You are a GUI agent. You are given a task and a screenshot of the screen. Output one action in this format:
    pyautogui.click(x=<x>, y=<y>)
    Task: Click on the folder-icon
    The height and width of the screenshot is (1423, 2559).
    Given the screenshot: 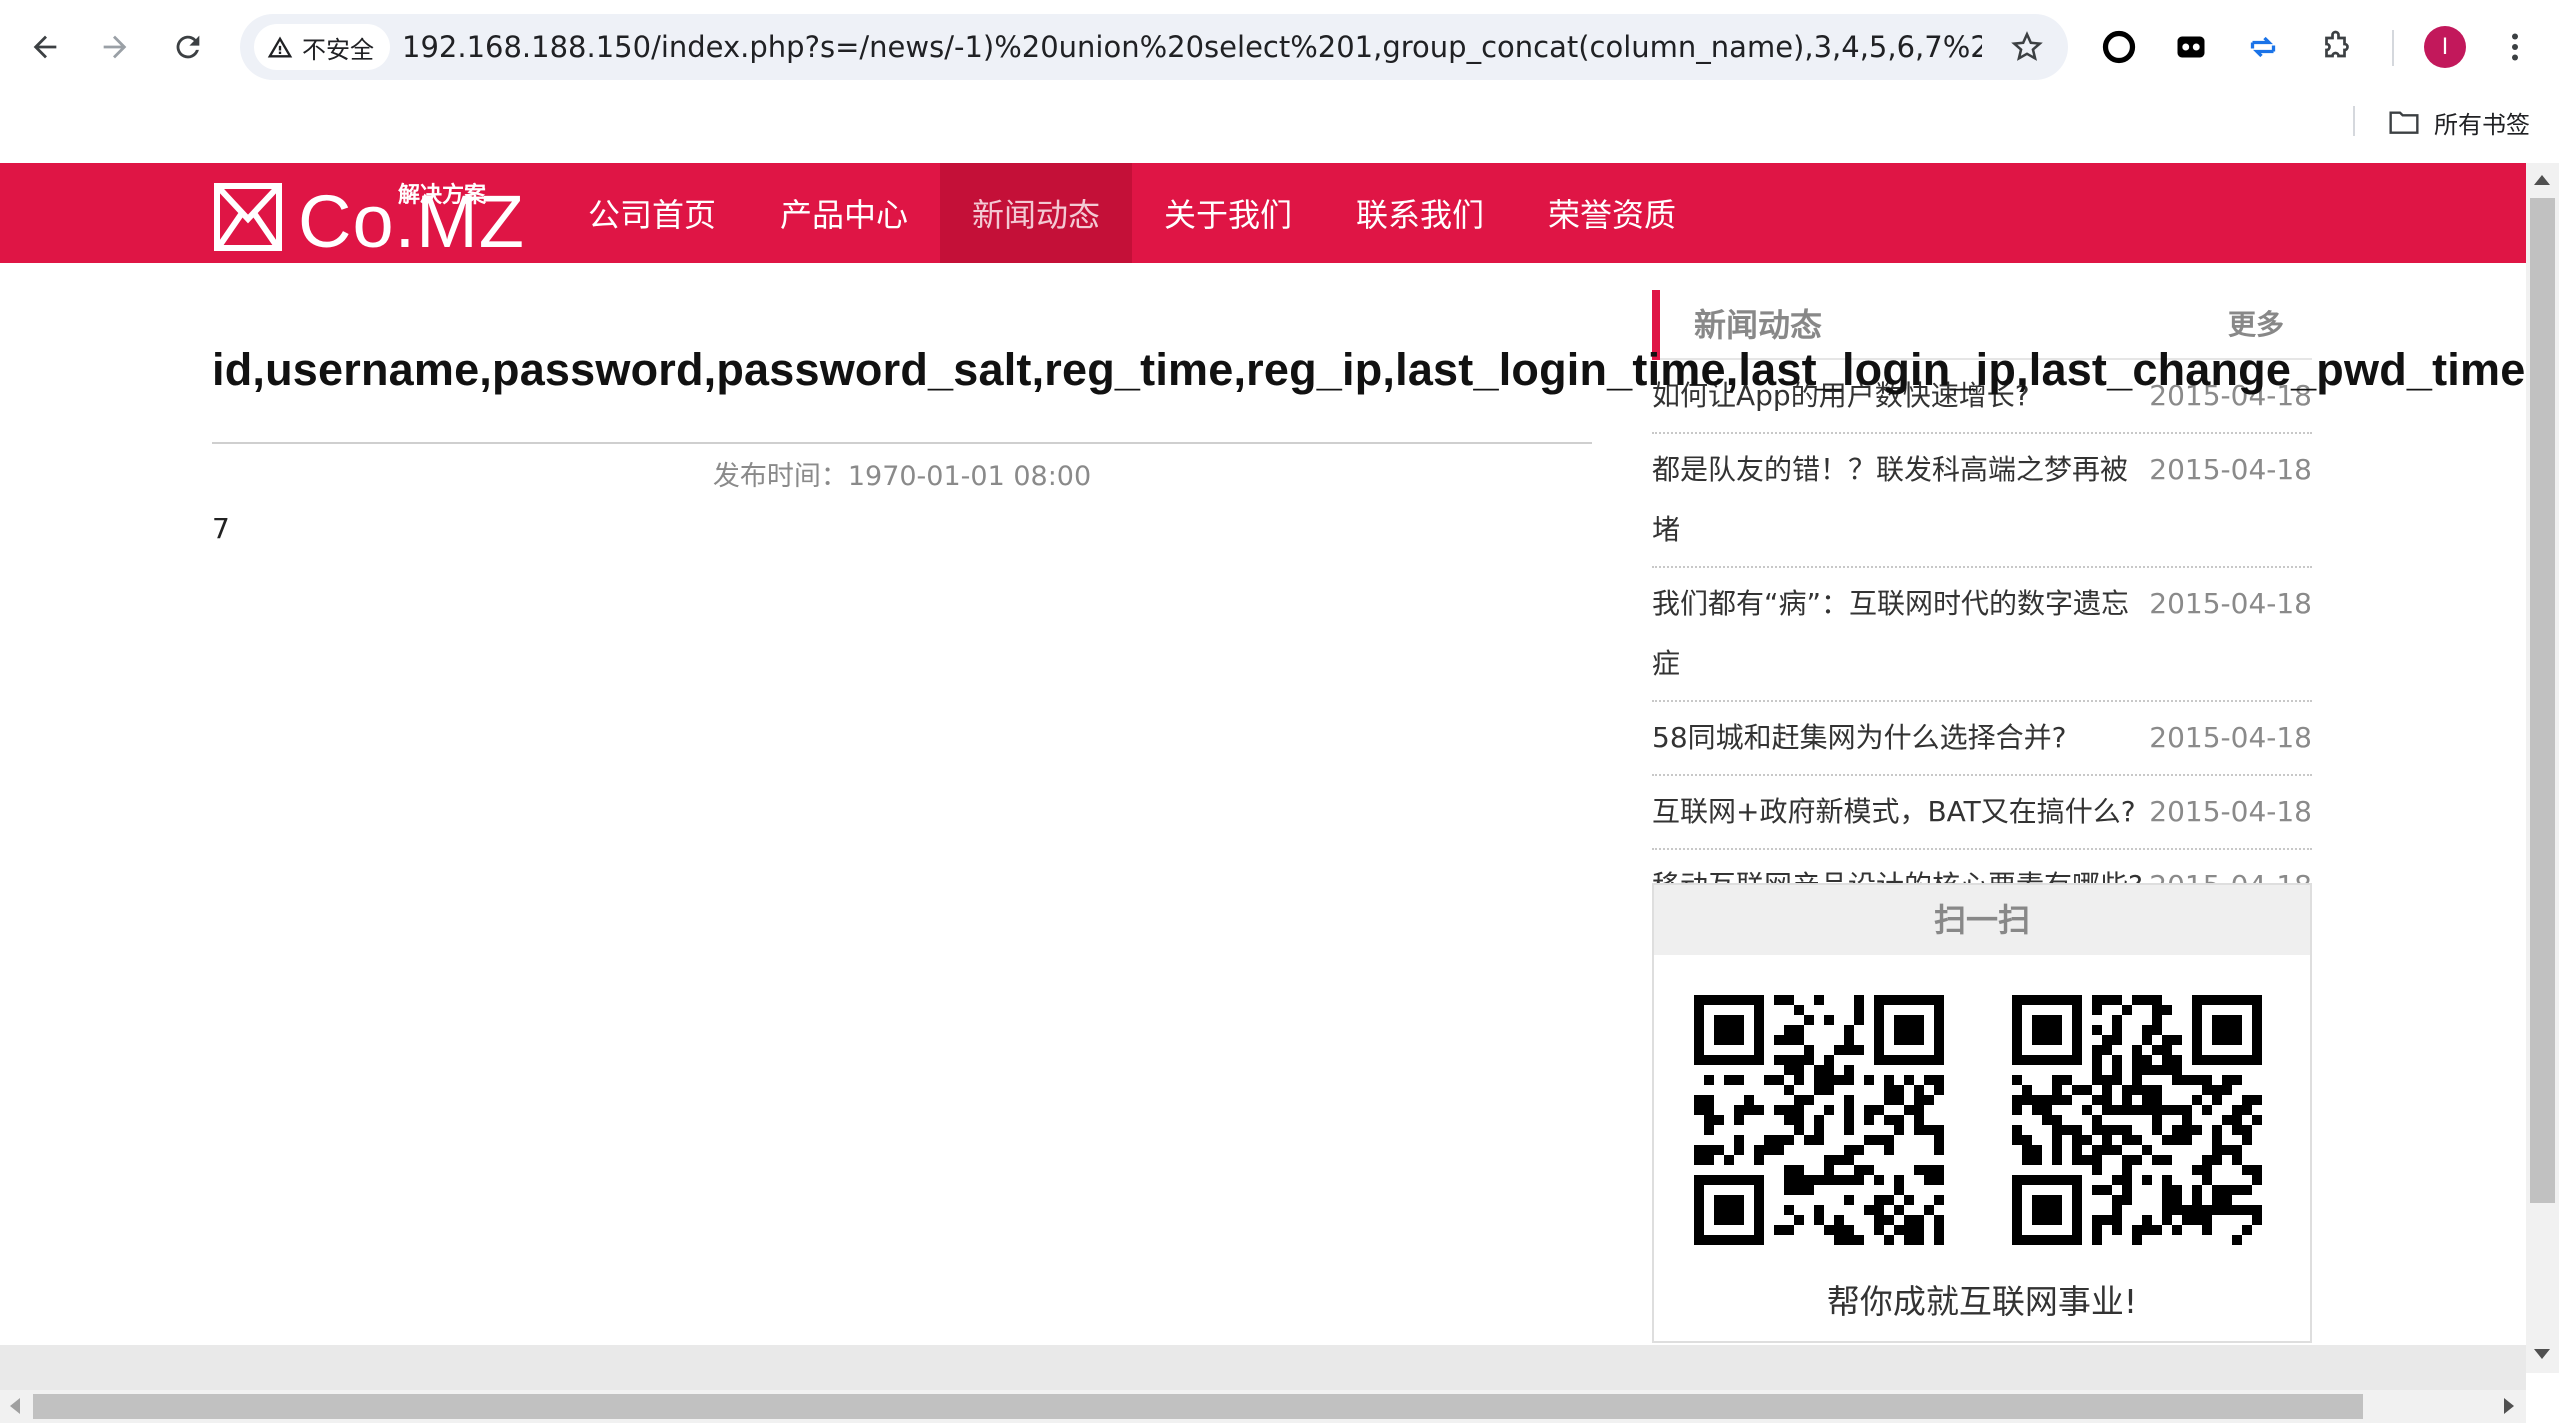 What is the action you would take?
    pyautogui.click(x=2404, y=122)
    